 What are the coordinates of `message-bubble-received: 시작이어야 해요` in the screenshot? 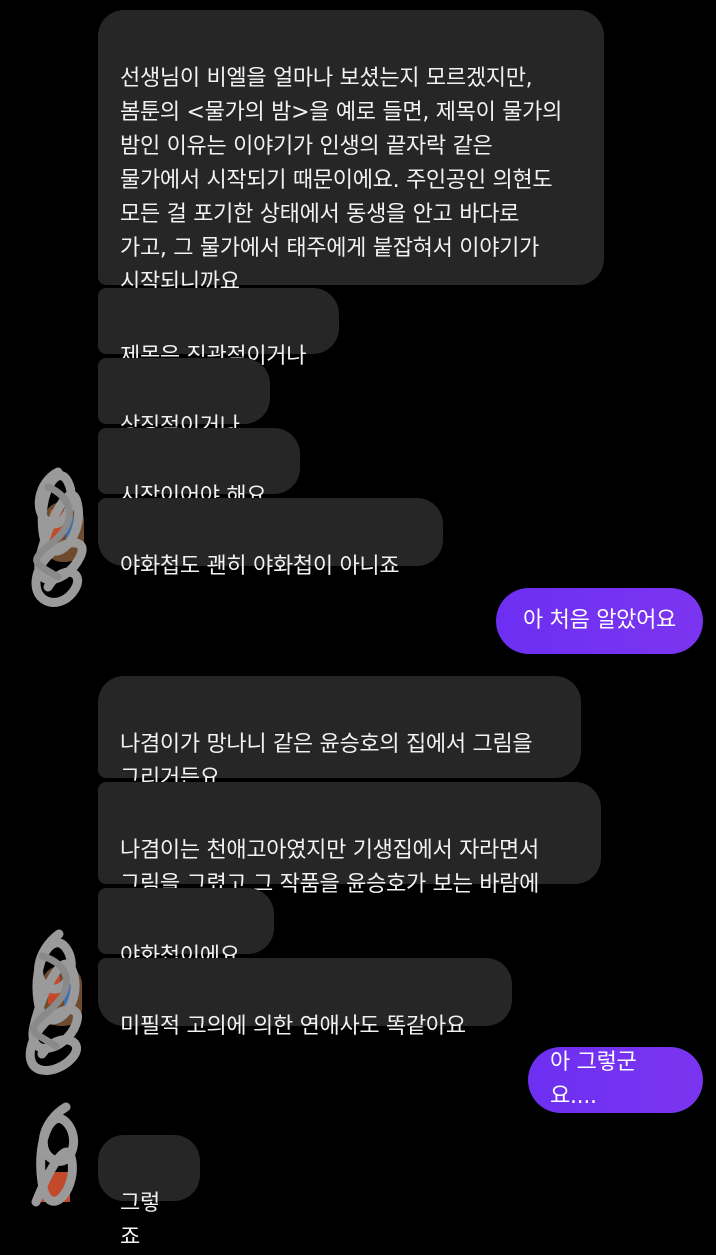 It's located at (199, 468).